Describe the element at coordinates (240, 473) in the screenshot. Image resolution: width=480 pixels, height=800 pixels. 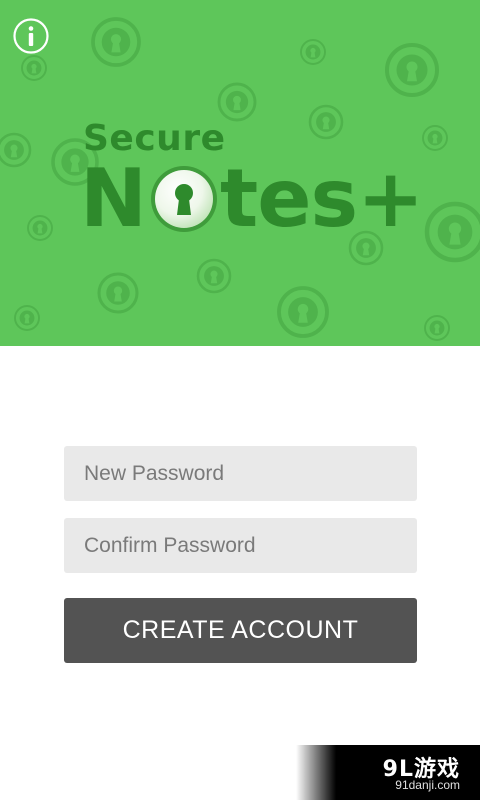
I see `new-password-input` at that location.